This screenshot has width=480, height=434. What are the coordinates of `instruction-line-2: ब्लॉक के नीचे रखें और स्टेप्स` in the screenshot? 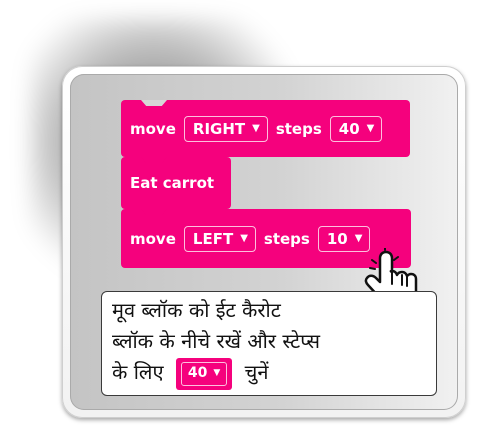 It's located at (216, 341).